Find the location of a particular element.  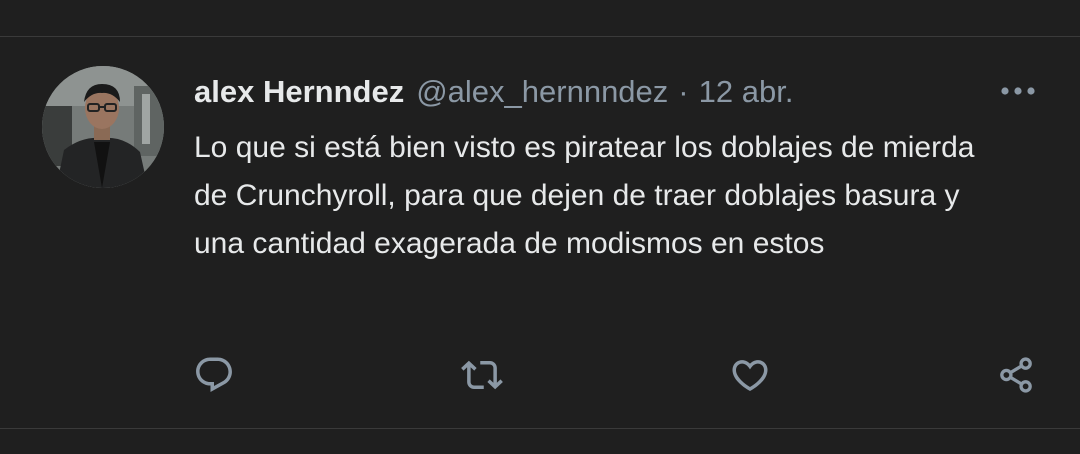

retweet-icon is located at coordinates (482, 375).